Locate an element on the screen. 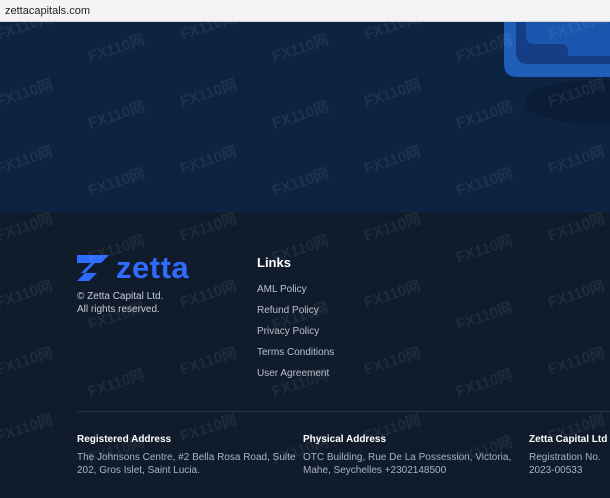  zetta-logo-icon is located at coordinates (93, 268).